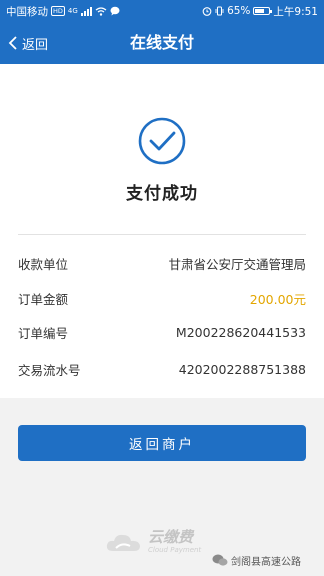  I want to click on detail-row-payee: 收款单位 甘肃省公安厅交通管理局, so click(162, 263).